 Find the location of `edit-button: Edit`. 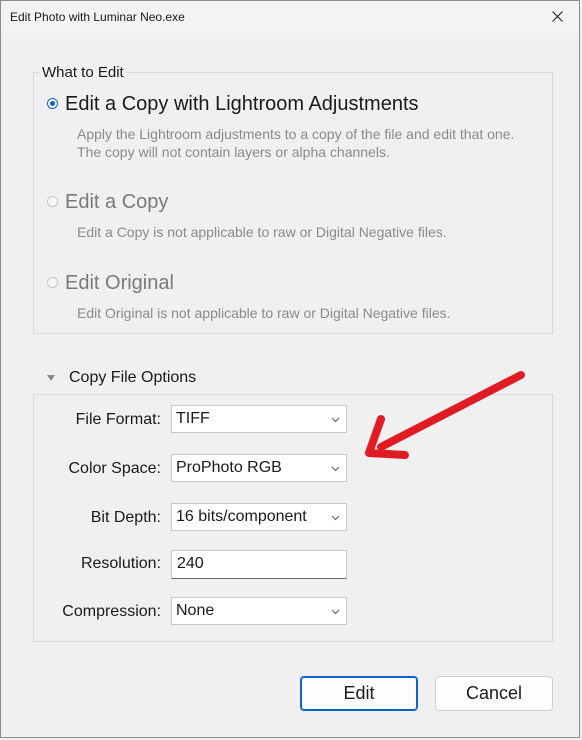

edit-button: Edit is located at coordinates (359, 693).